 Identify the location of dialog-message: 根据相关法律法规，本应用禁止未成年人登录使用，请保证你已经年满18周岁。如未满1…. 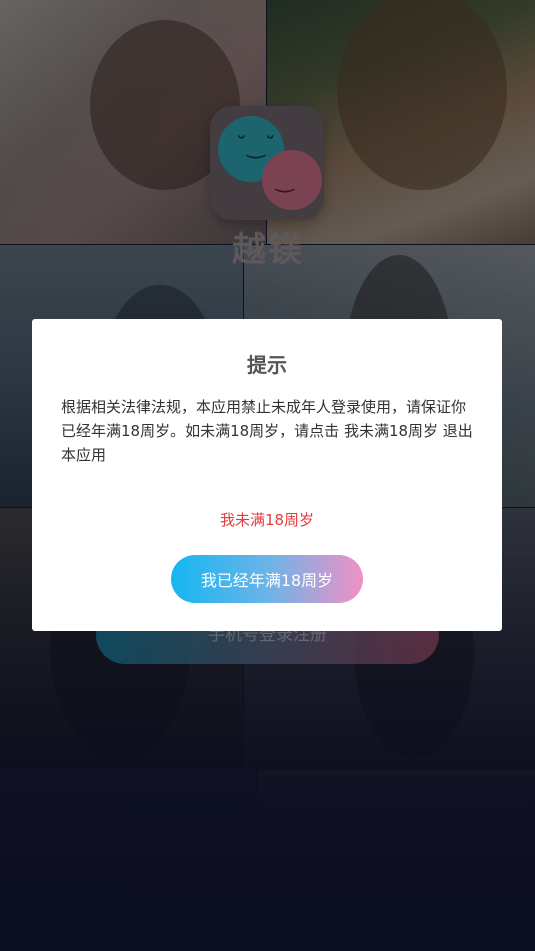
(267, 431).